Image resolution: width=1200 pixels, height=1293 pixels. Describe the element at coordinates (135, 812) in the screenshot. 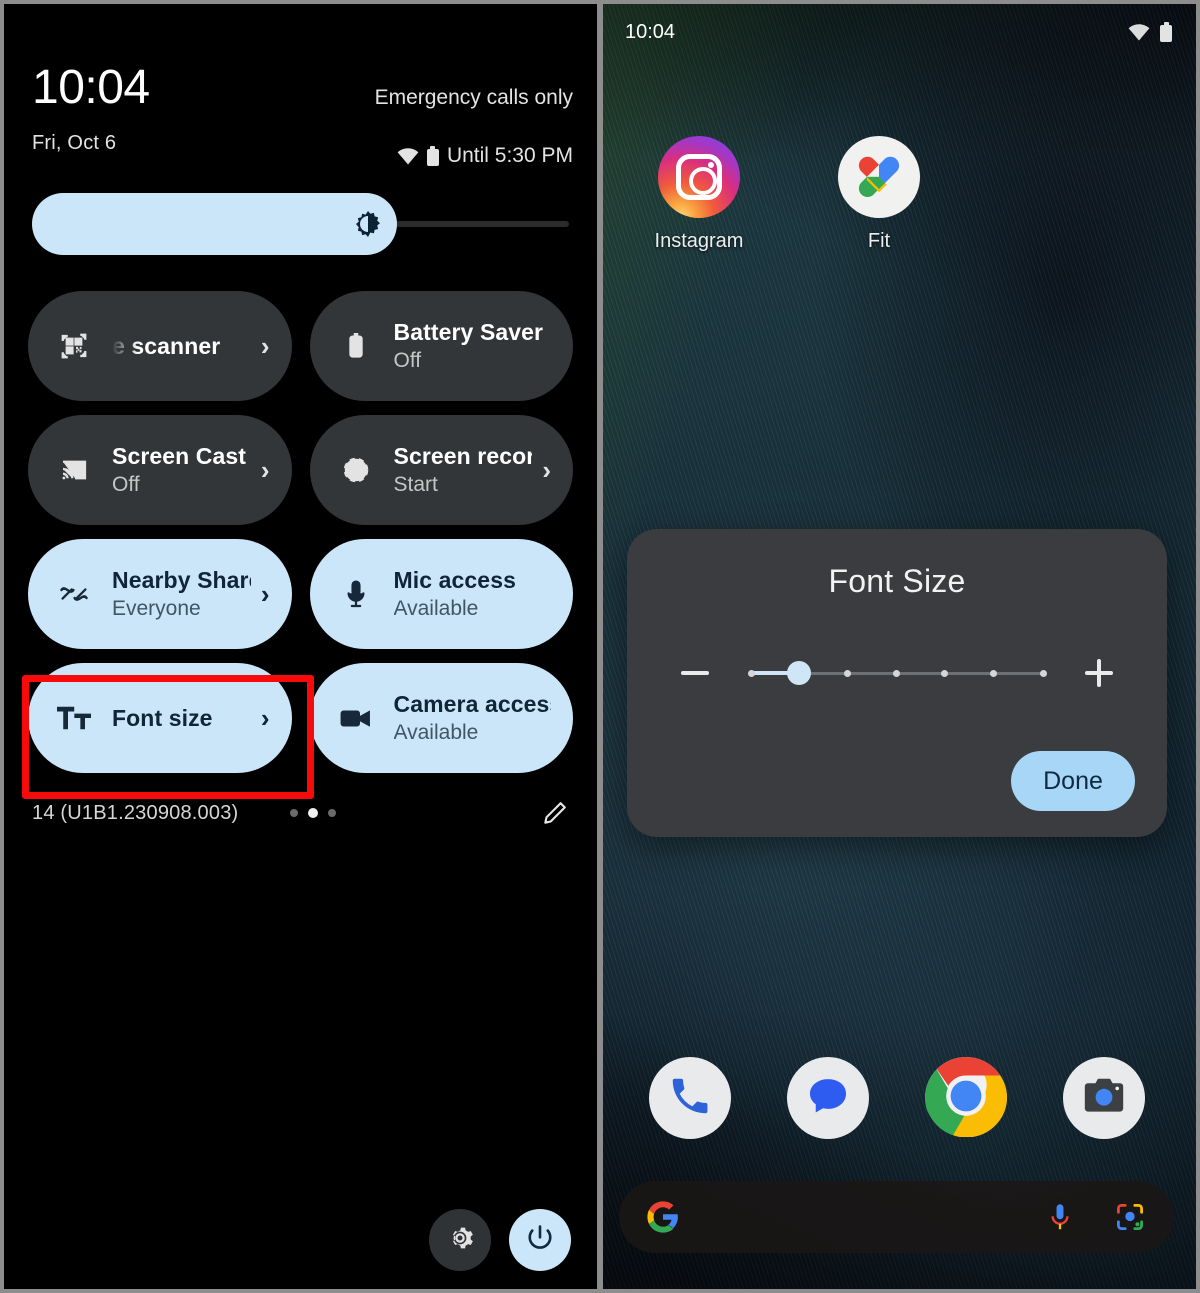

I see `build-version-label: 14 (U1B1.230908.003)` at that location.